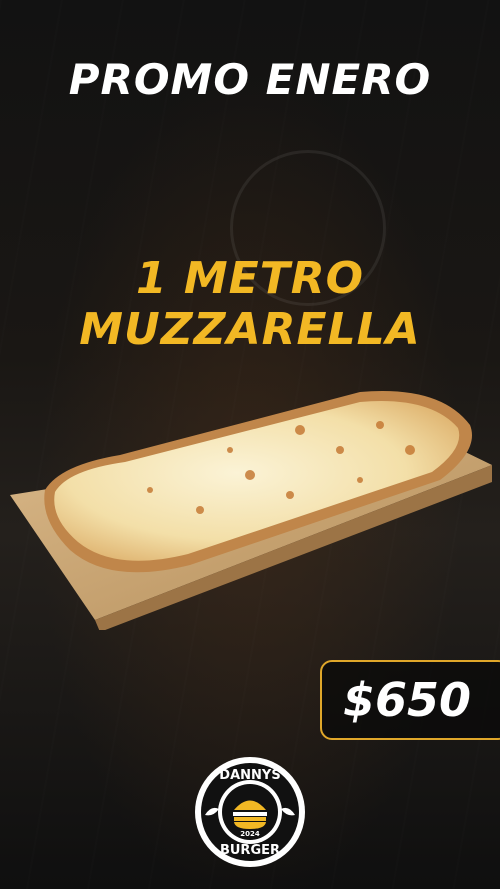 This screenshot has width=500, height=889. What do you see at coordinates (250, 79) in the screenshot?
I see `promo-title: PROMO ENERO` at bounding box center [250, 79].